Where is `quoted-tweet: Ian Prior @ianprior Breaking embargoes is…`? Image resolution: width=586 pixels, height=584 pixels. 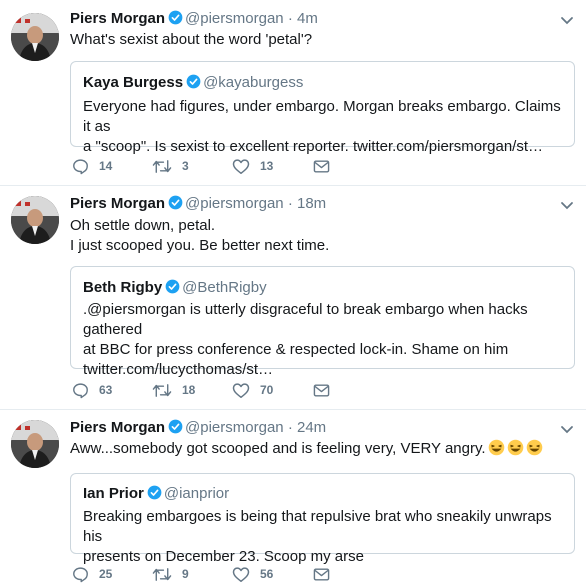 quoted-tweet: Ian Prior @ianprior Breaking embargoes is… is located at coordinates (322, 519).